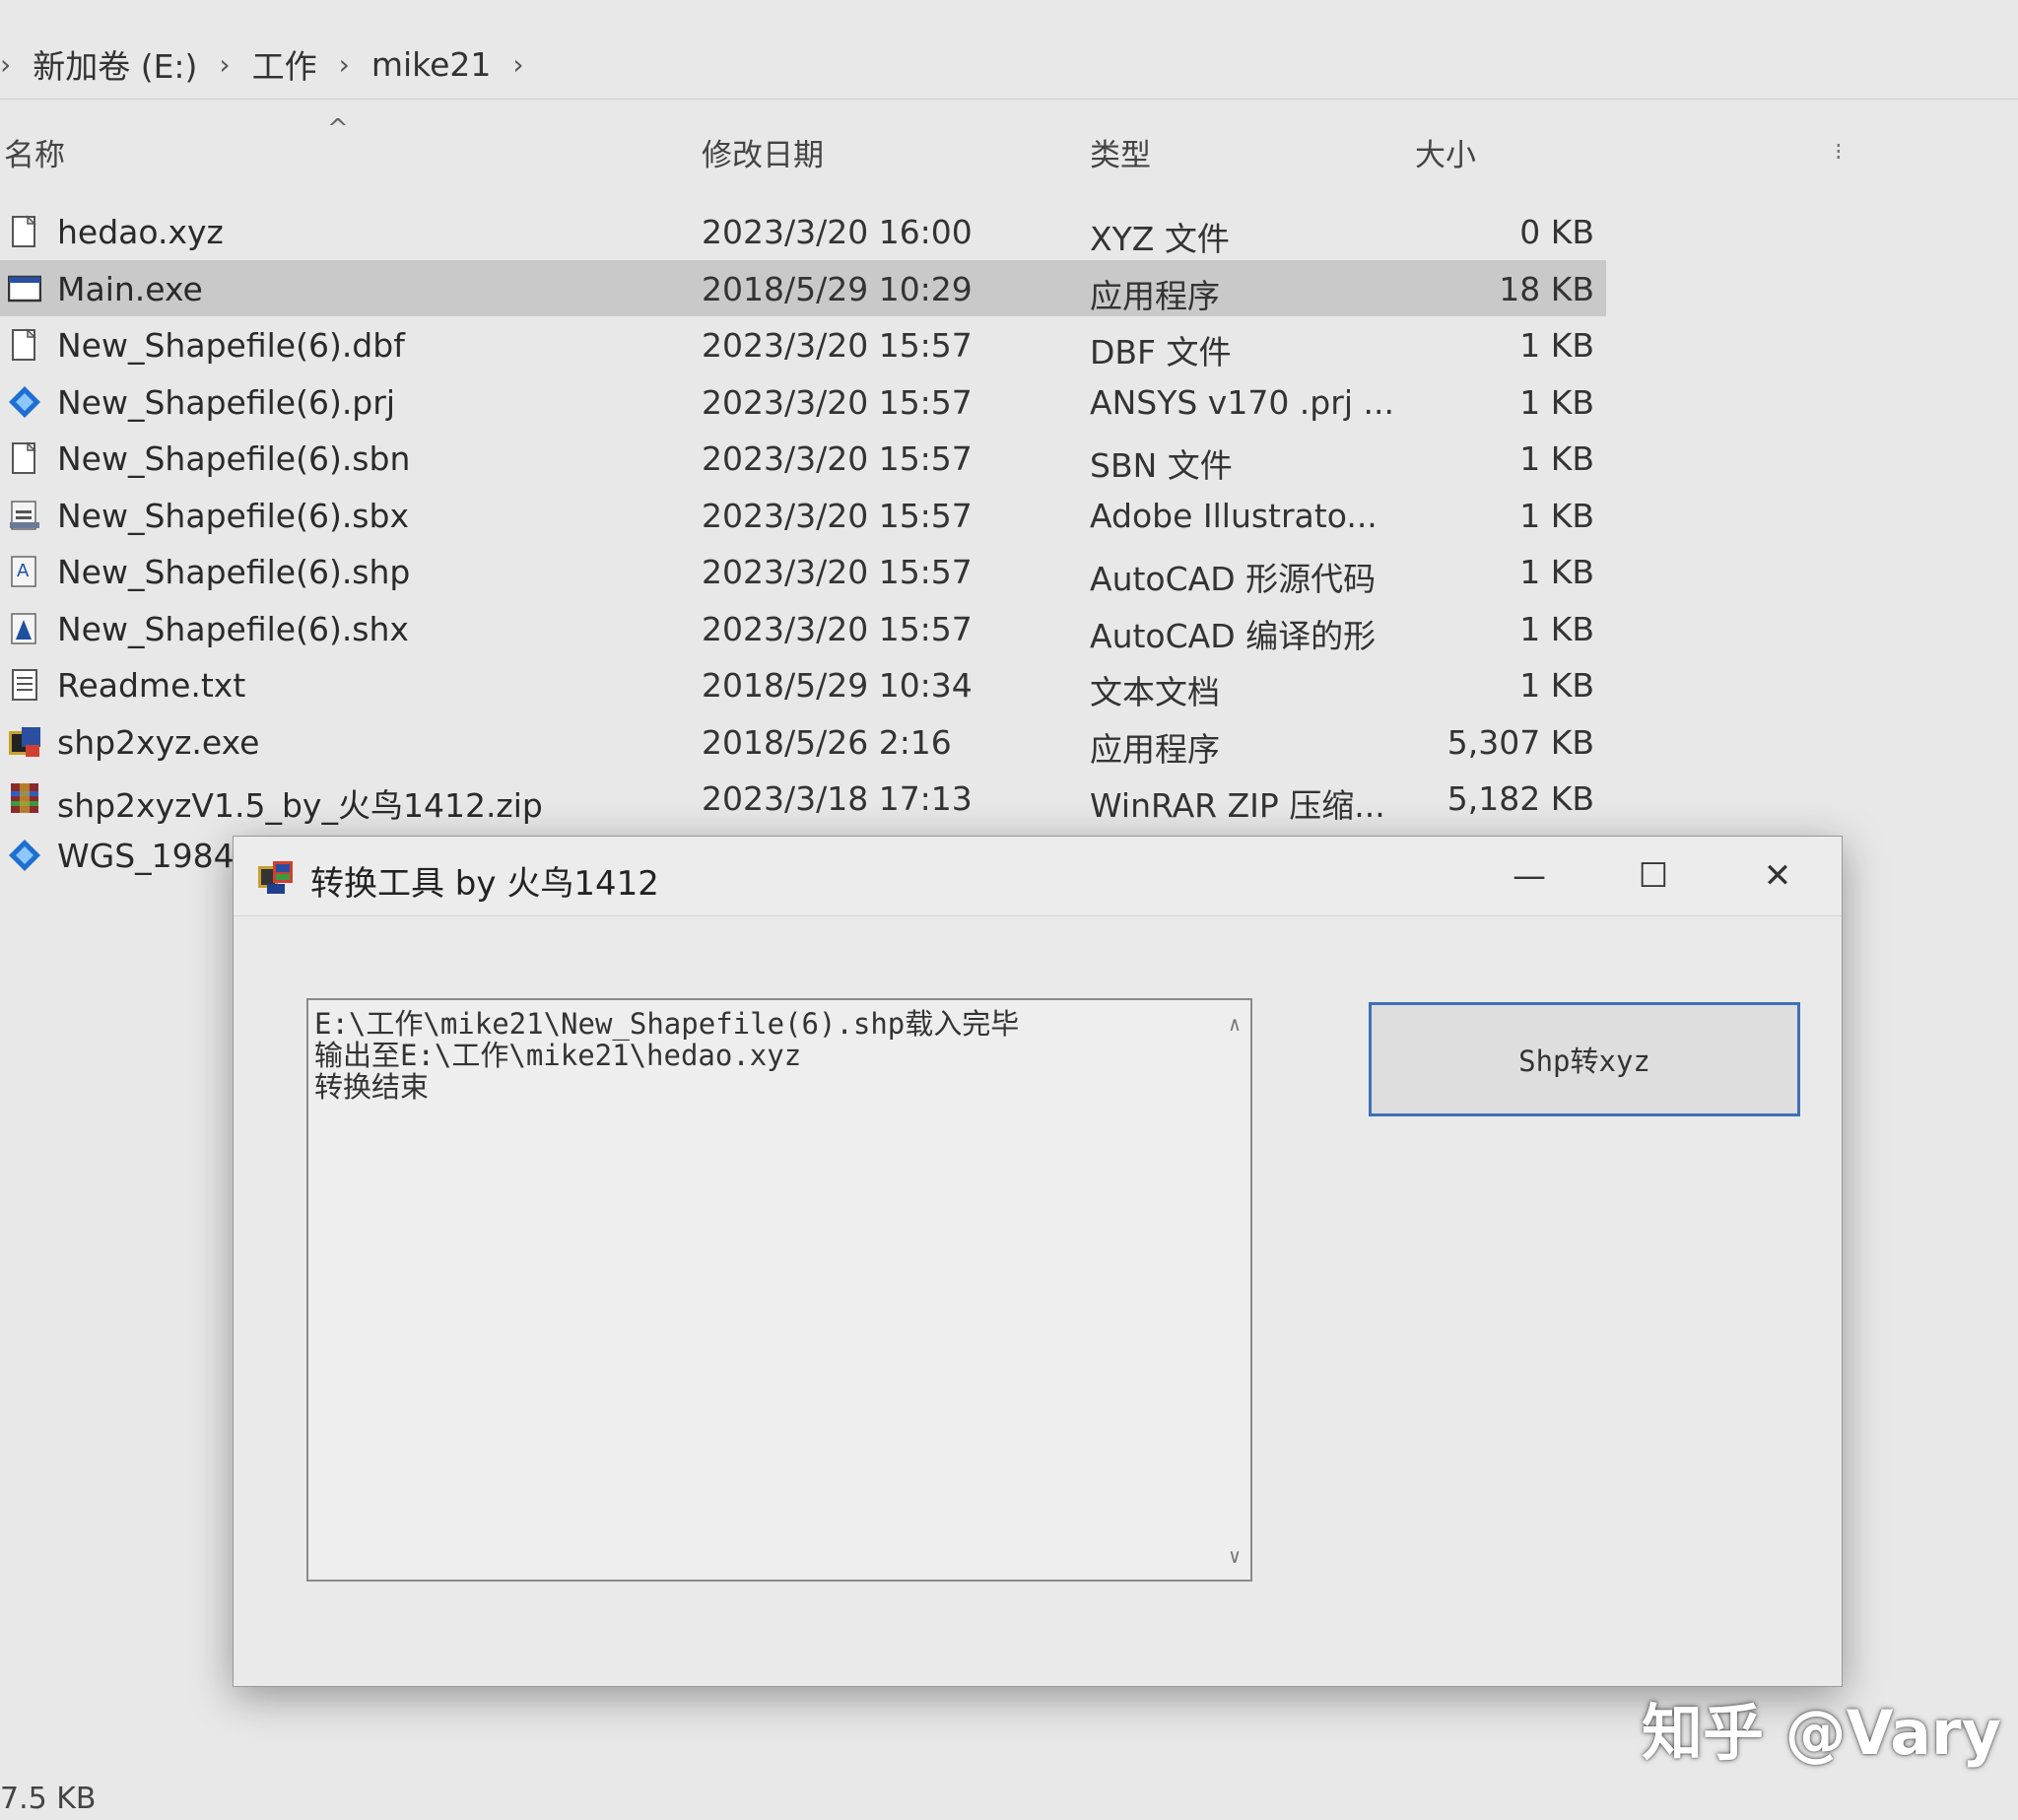  What do you see at coordinates (1233, 579) in the screenshot?
I see `file-type: AutoCAD 形源代码` at bounding box center [1233, 579].